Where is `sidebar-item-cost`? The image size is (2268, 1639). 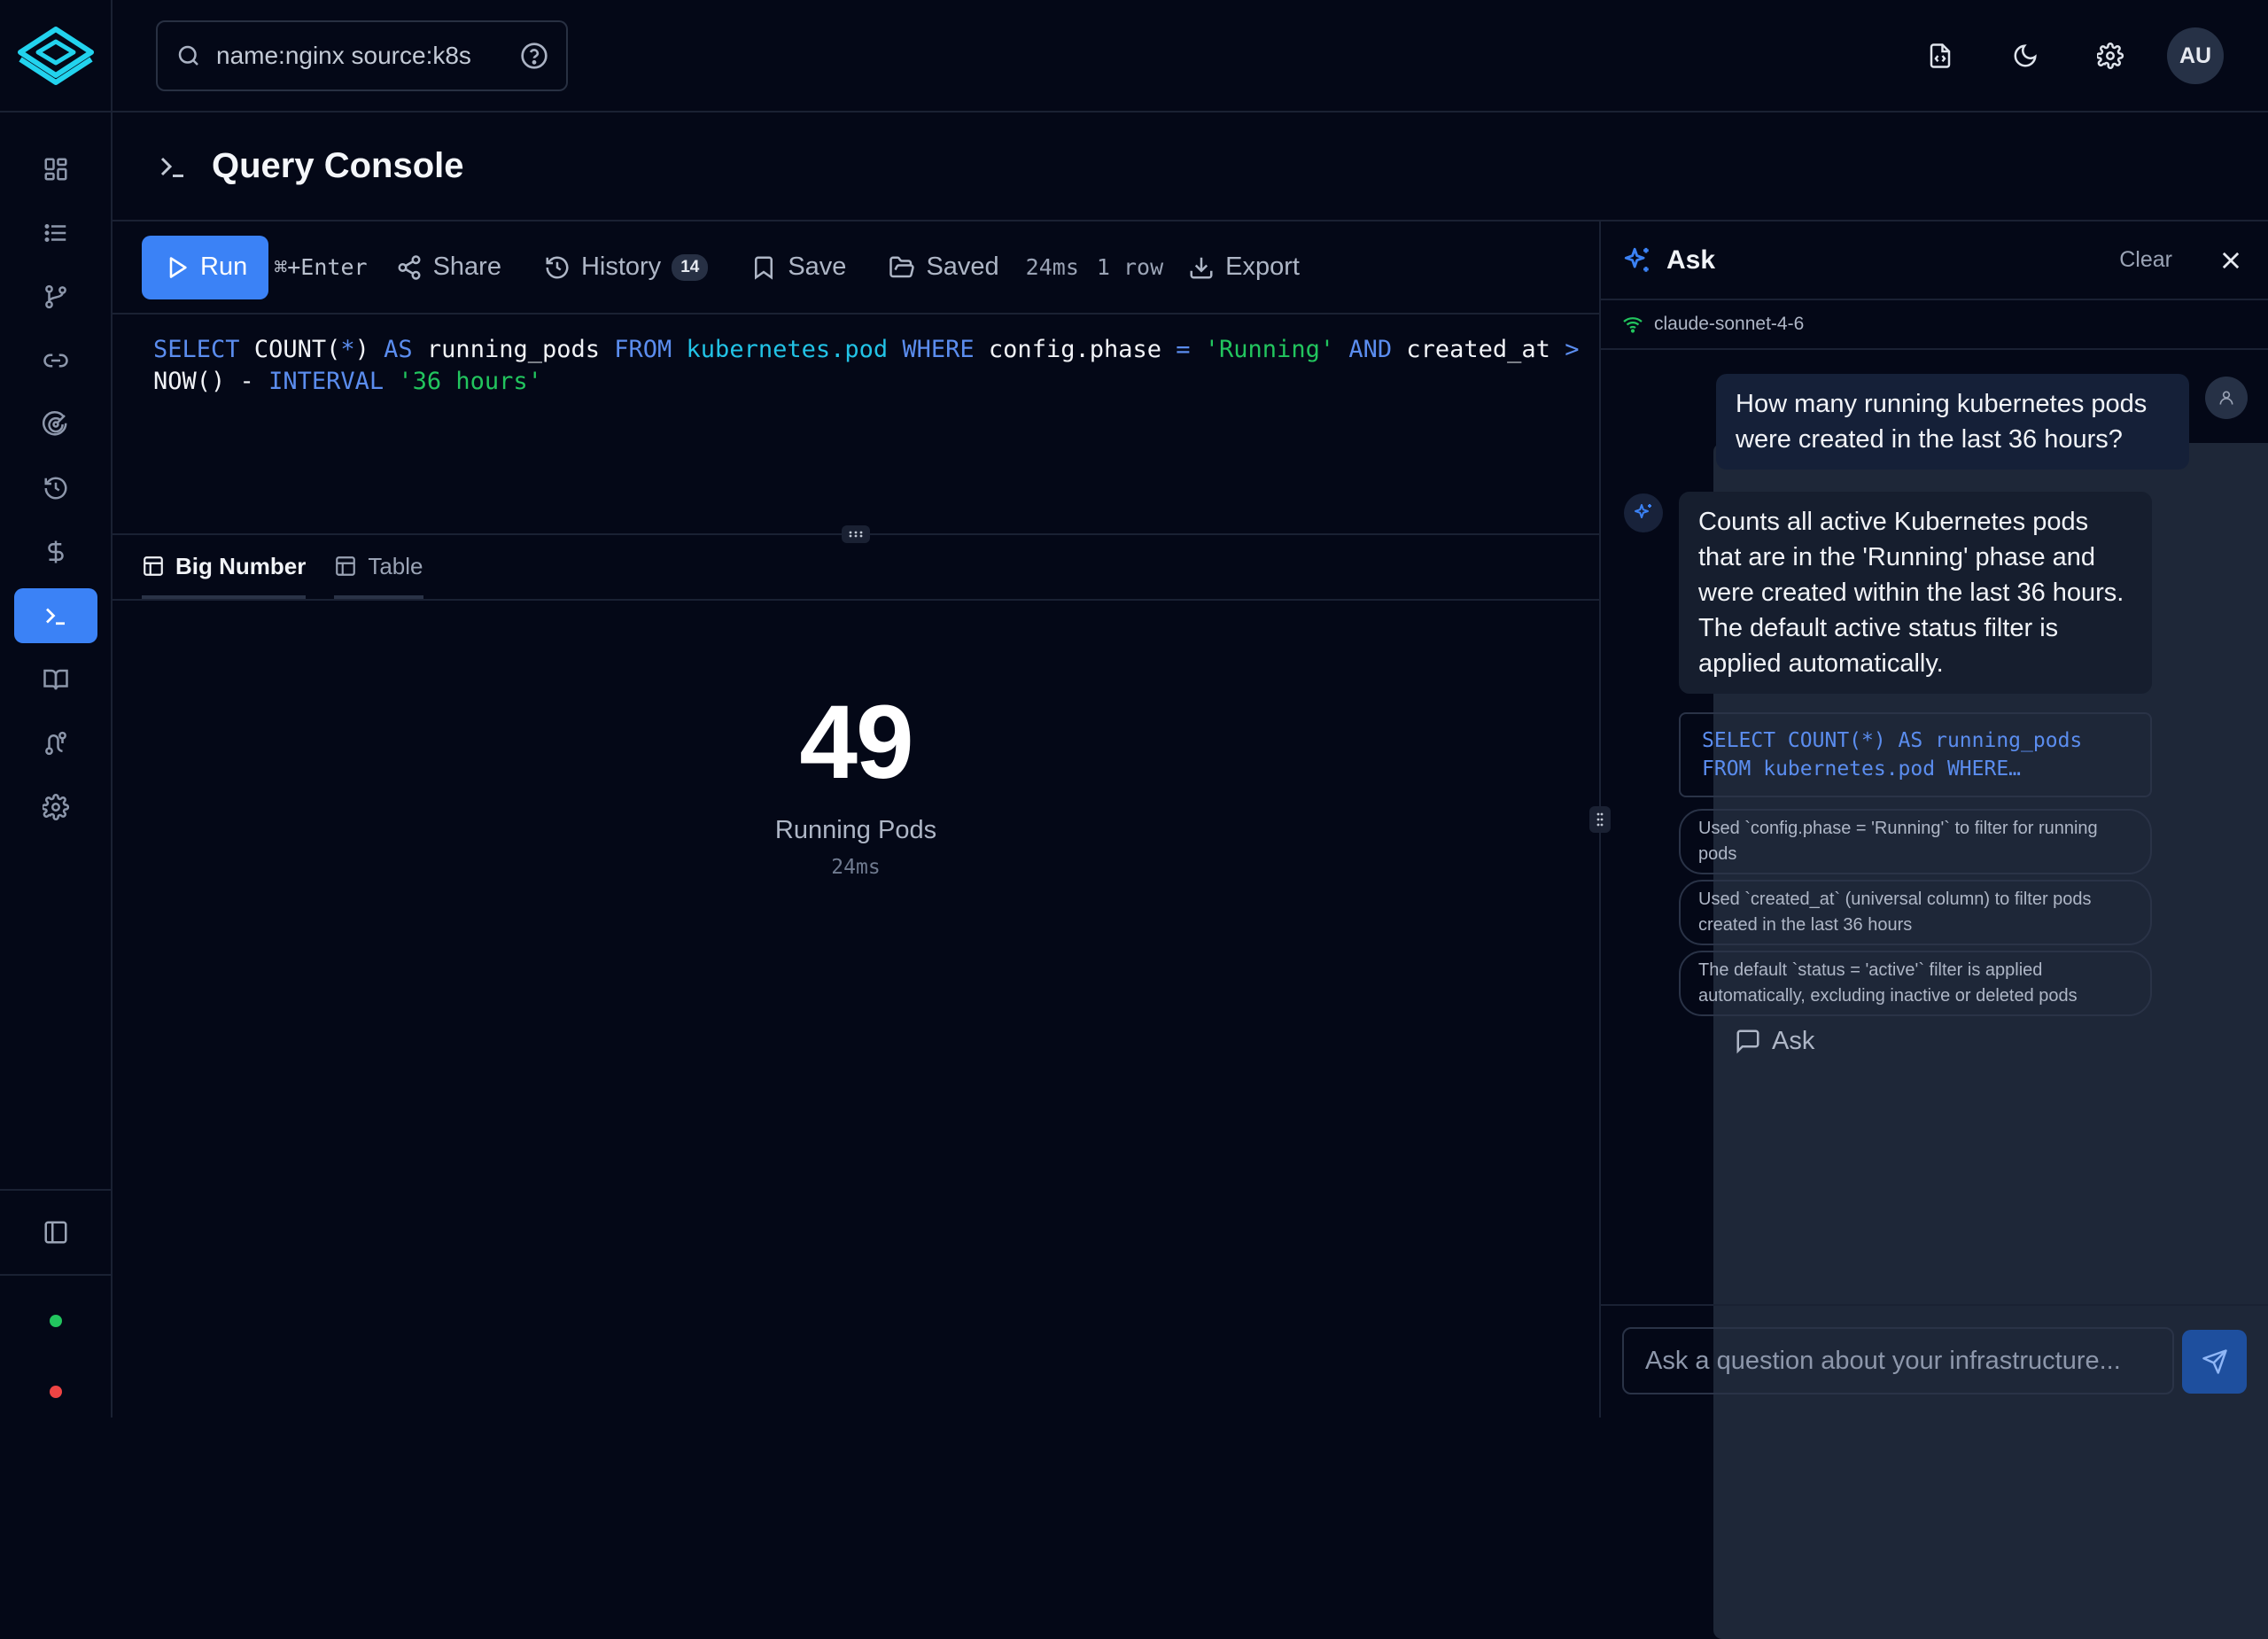 sidebar-item-cost is located at coordinates (55, 551).